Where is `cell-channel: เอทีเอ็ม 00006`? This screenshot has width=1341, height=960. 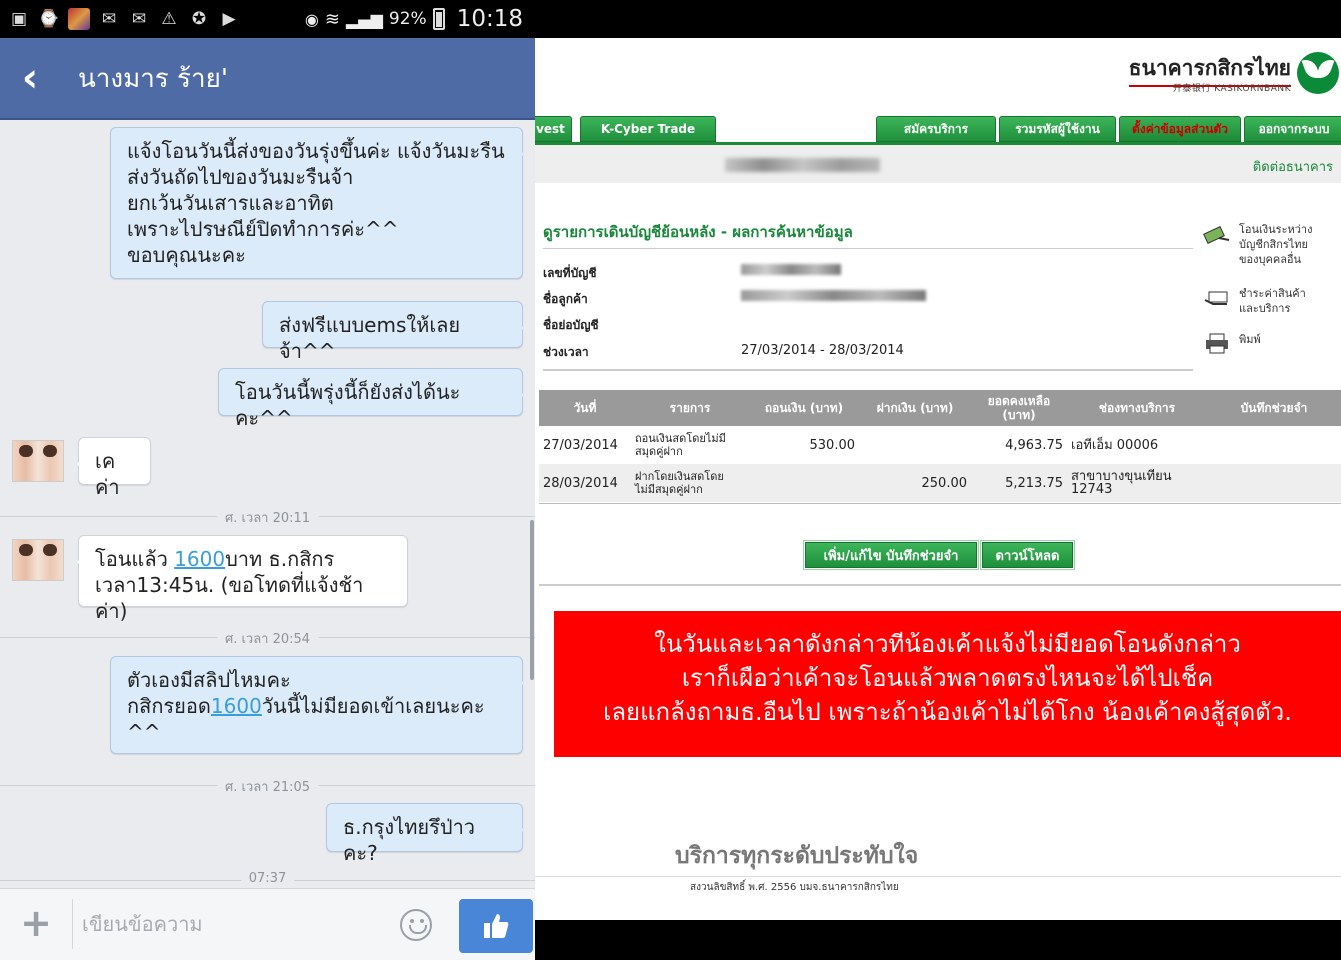
cell-channel: เอทีเอ็ม 00006 is located at coordinates (1137, 445).